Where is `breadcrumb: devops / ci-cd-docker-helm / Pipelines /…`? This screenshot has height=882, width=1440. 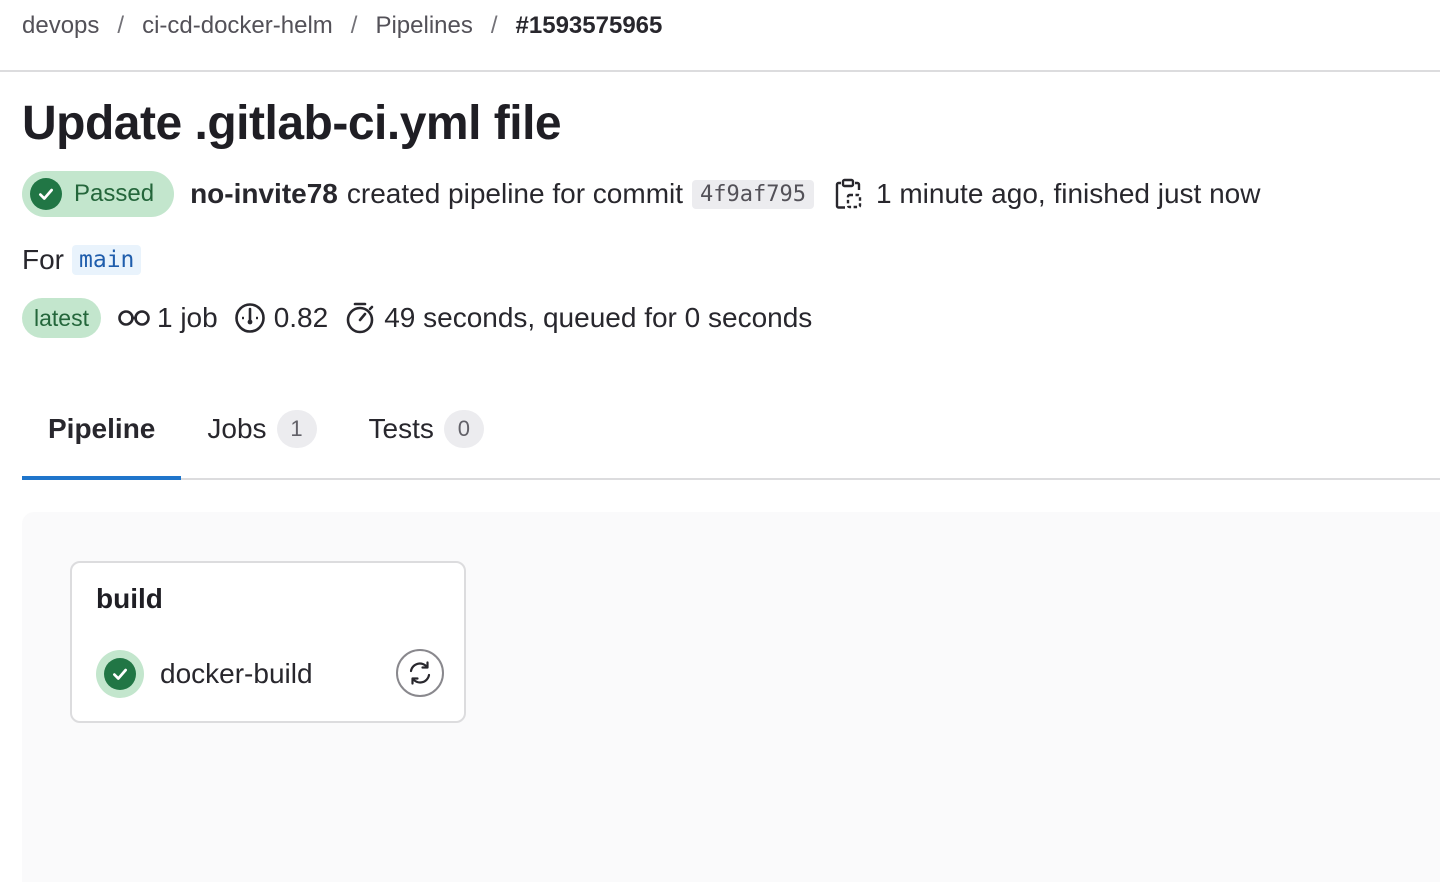 breadcrumb: devops / ci-cd-docker-helm / Pipelines /… is located at coordinates (342, 26).